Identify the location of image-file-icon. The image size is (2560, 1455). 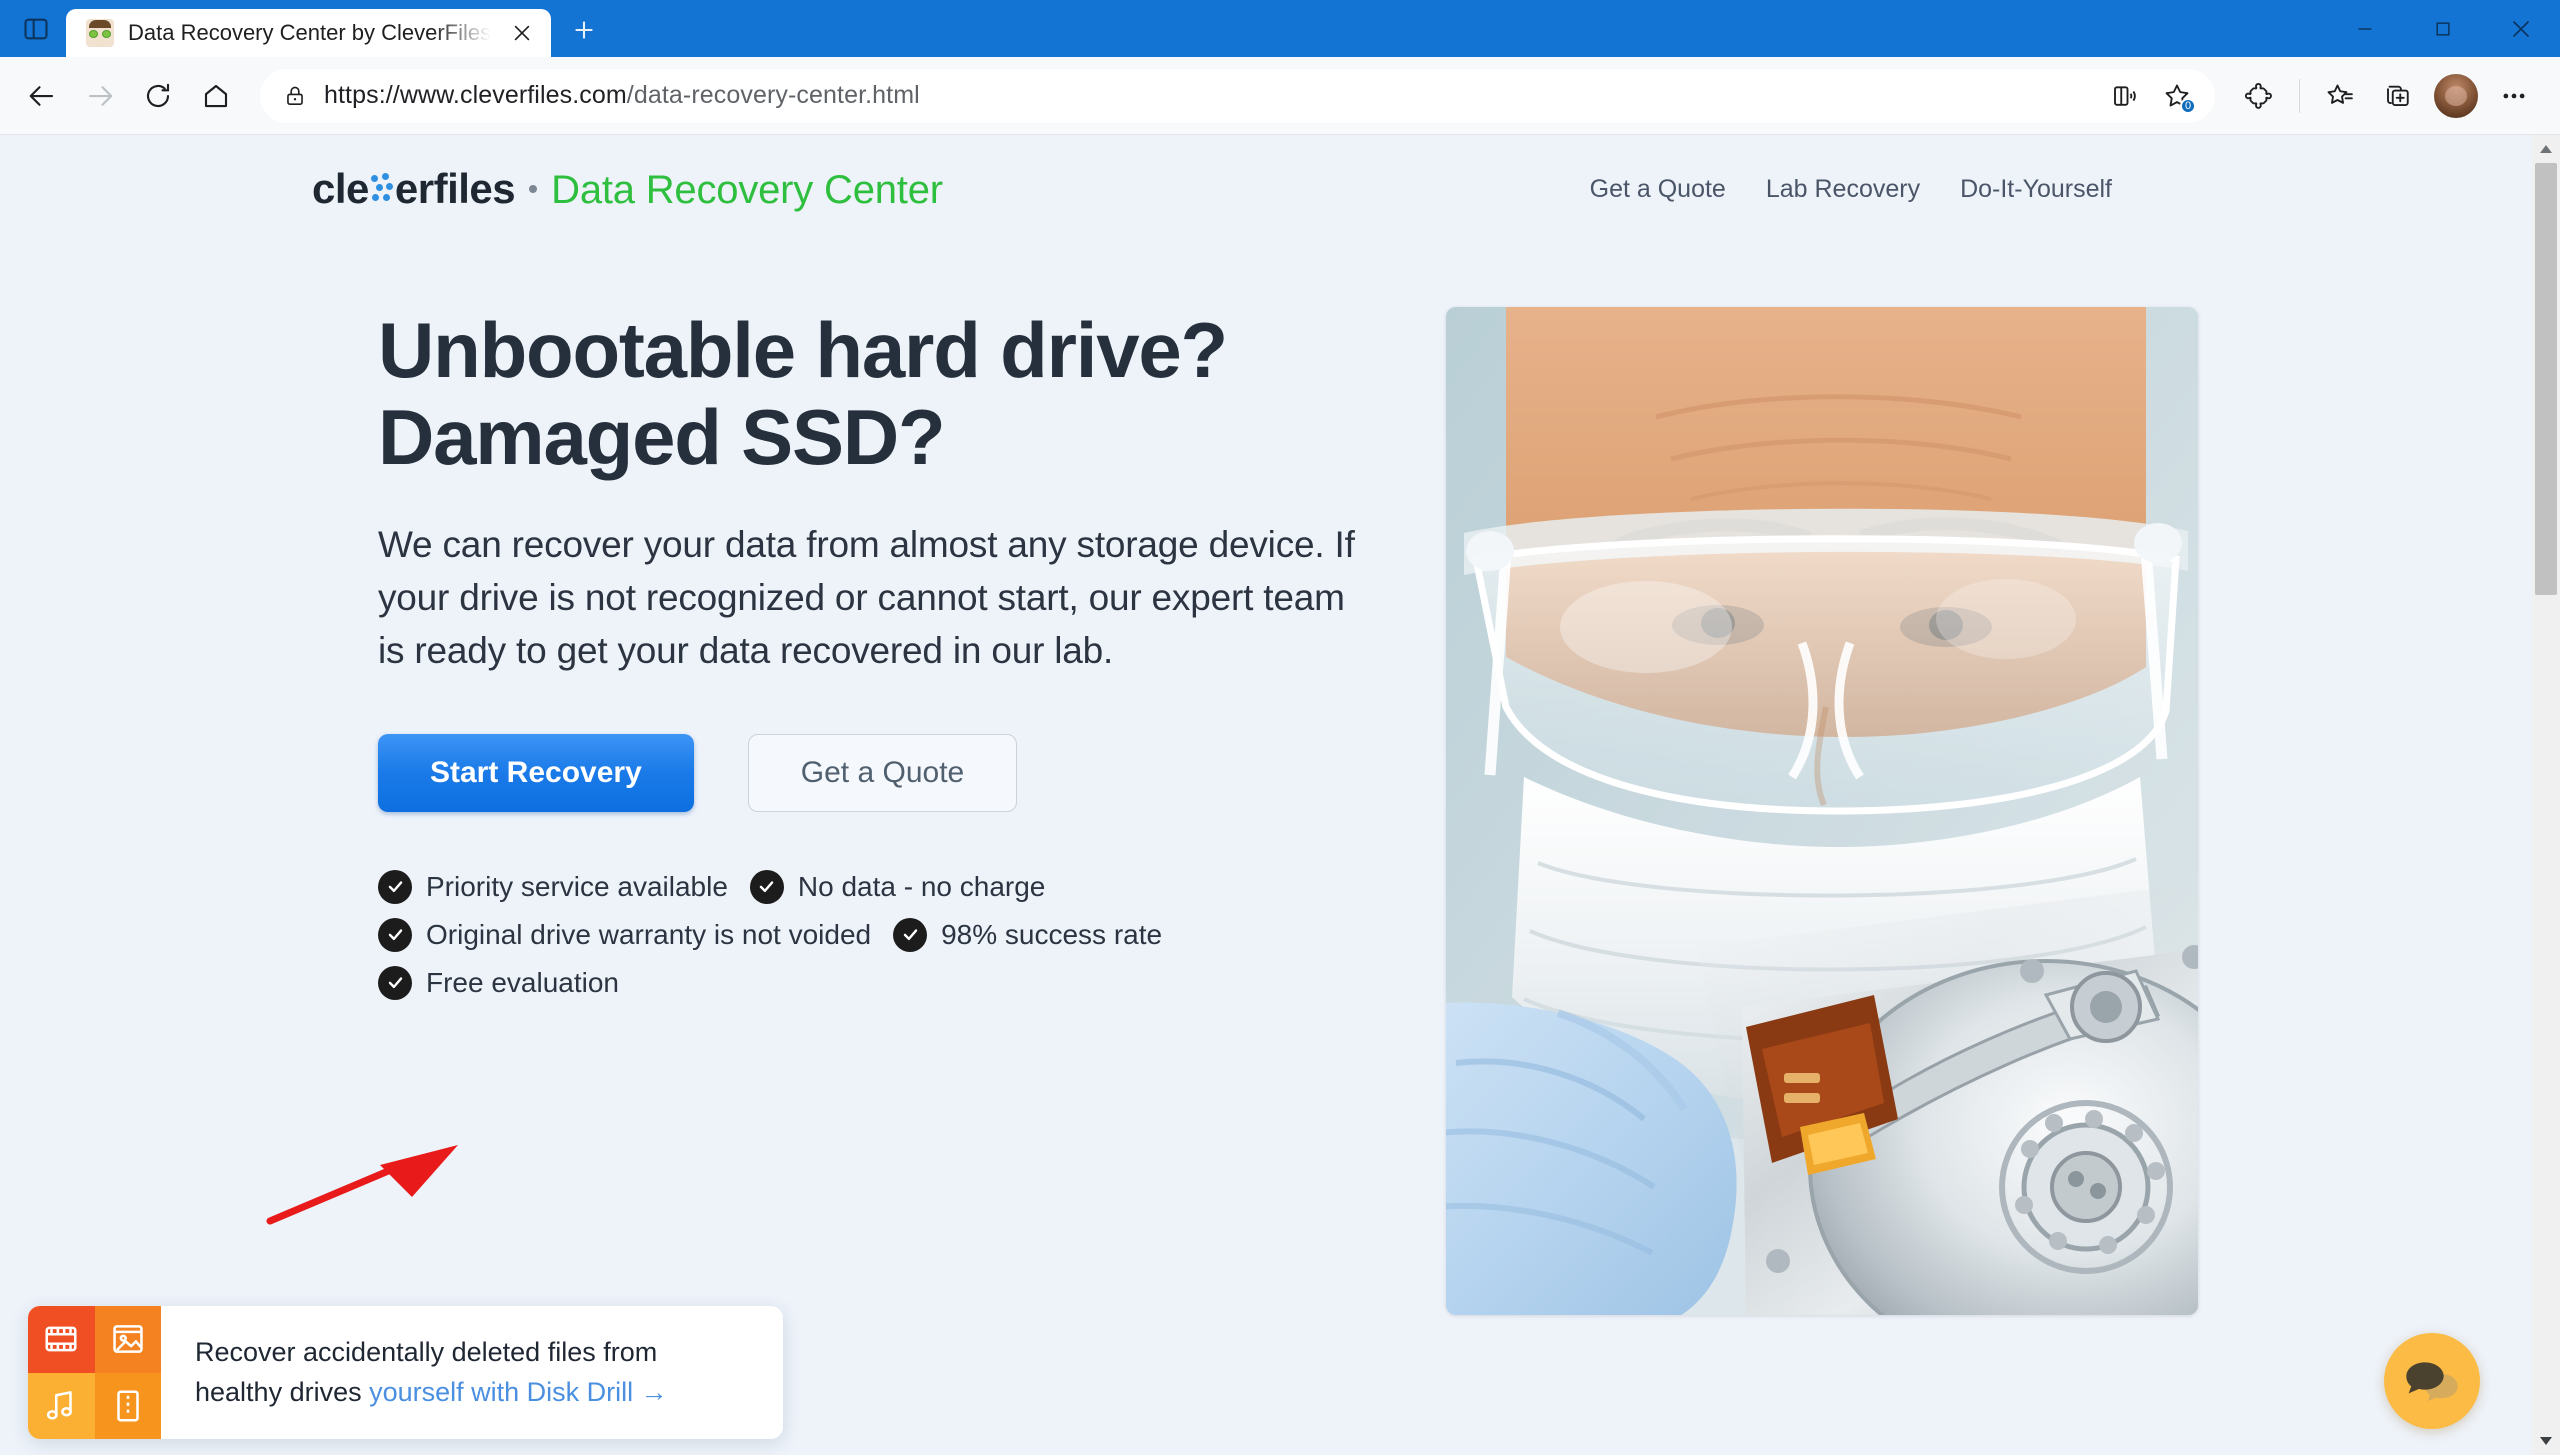
(127, 1339).